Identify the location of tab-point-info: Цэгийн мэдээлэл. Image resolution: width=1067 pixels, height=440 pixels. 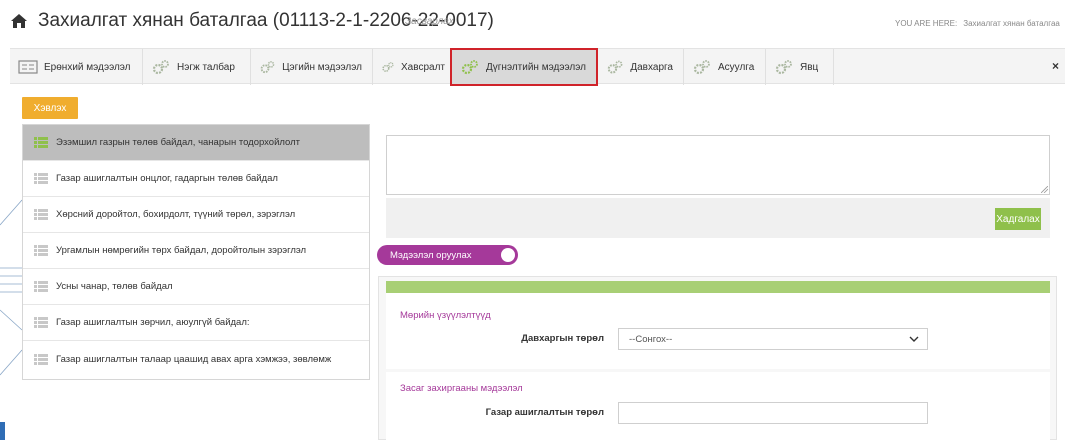
(312, 67).